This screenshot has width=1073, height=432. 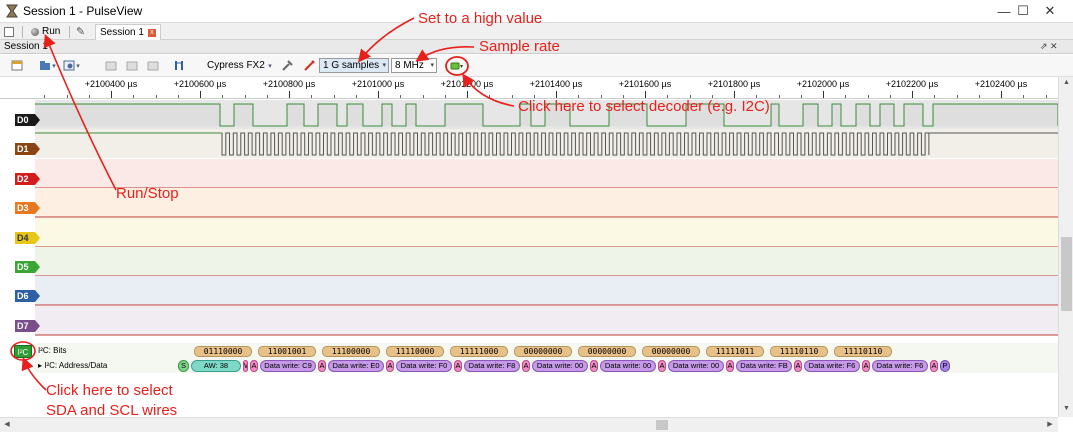 What do you see at coordinates (27, 296) in the screenshot?
I see `channel-tag-d6: D6` at bounding box center [27, 296].